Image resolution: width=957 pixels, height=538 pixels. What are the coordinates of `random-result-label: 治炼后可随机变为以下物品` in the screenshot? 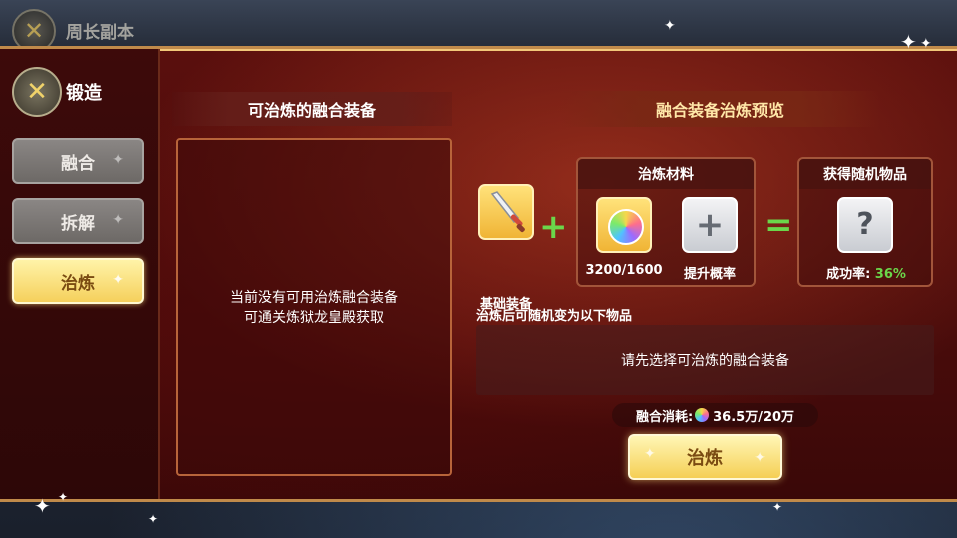 It's located at (554, 316).